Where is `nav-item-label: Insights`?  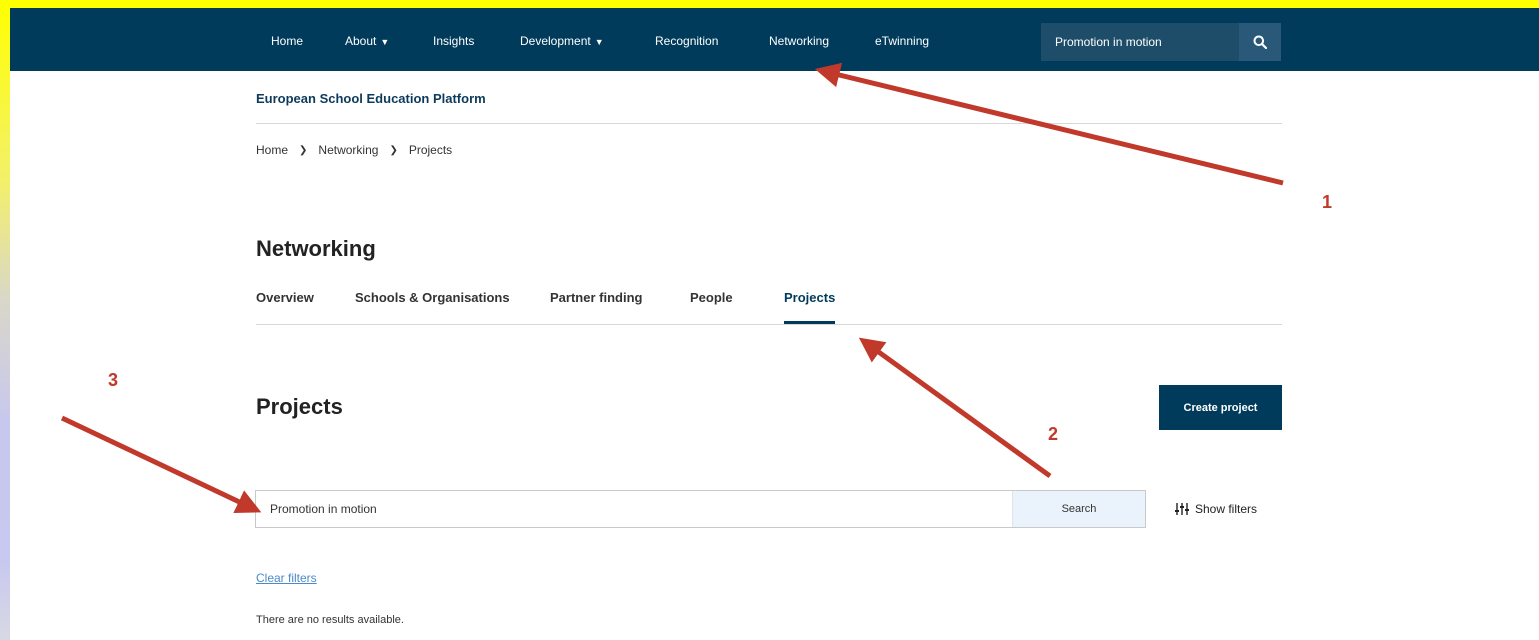 nav-item-label: Insights is located at coordinates (454, 41).